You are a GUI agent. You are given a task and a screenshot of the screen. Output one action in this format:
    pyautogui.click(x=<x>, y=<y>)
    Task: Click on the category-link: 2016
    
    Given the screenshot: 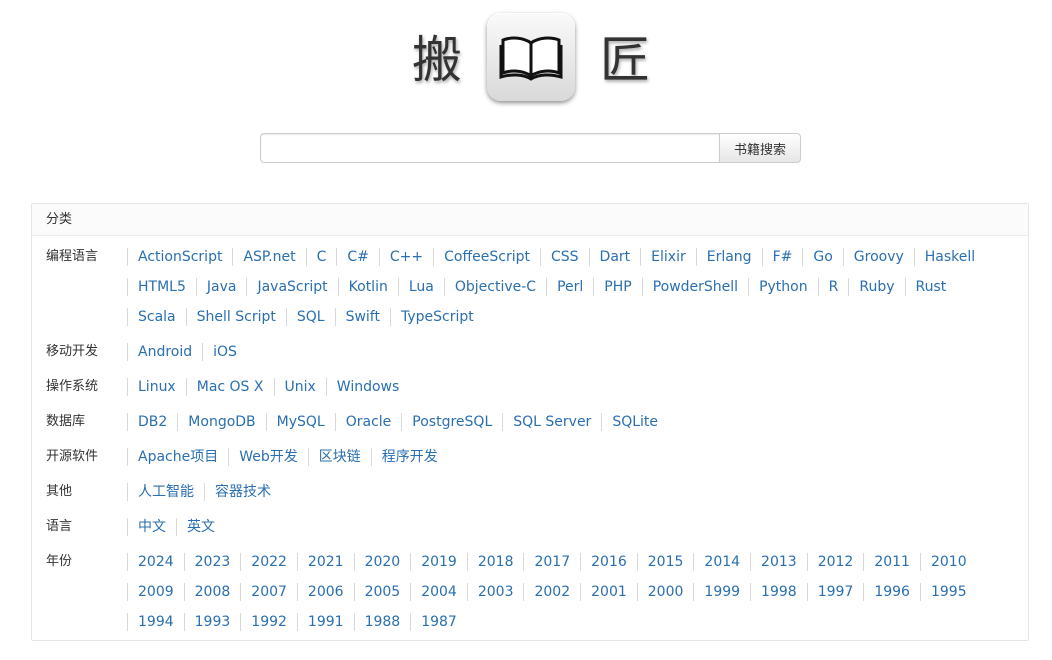 What is the action you would take?
    pyautogui.click(x=608, y=562)
    